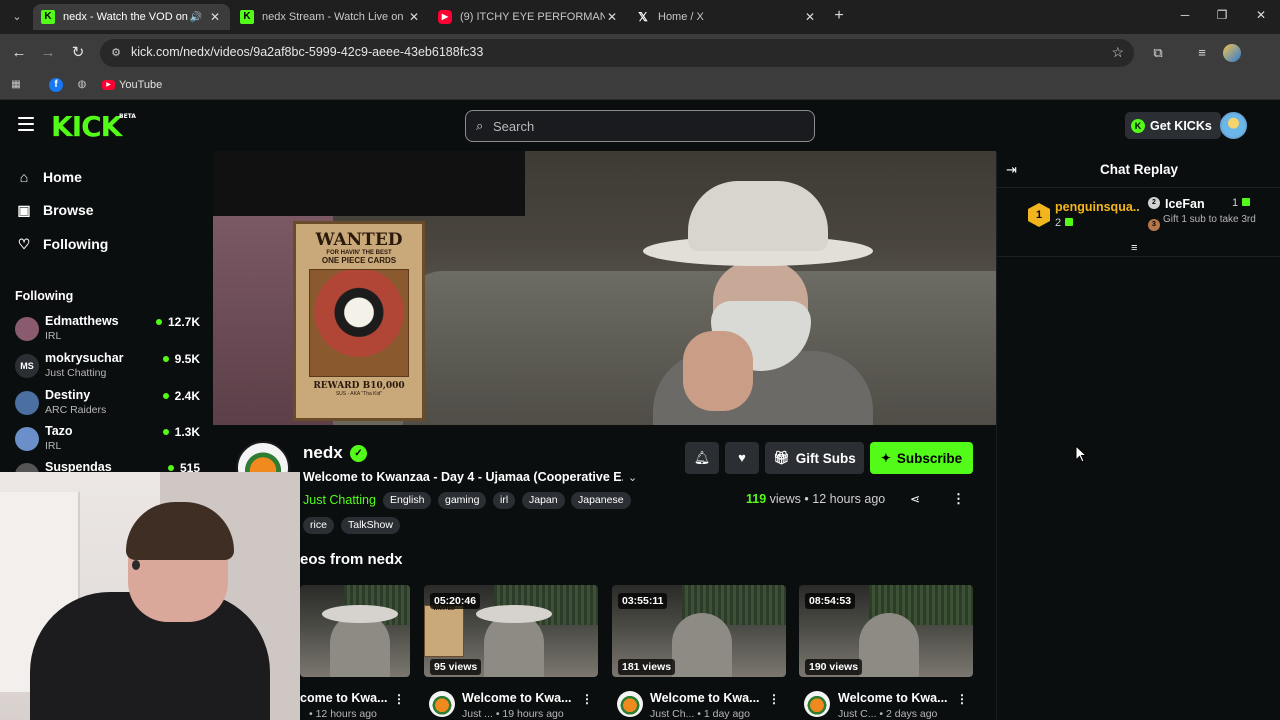 The width and height of the screenshot is (1280, 720). What do you see at coordinates (318, 525) in the screenshot?
I see `tag-chip: rice` at bounding box center [318, 525].